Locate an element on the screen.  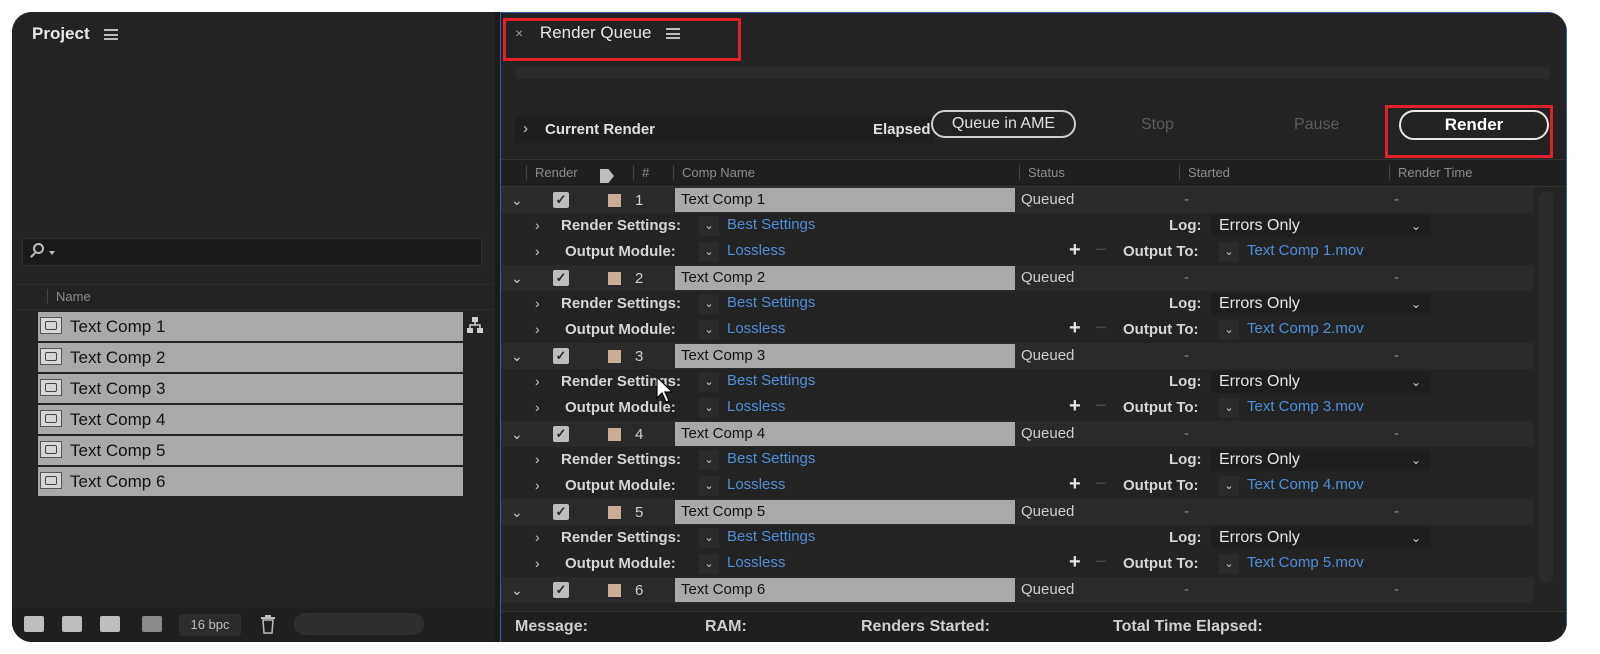
output-file-link: Text Comp 2.mov is located at coordinates (1305, 328).